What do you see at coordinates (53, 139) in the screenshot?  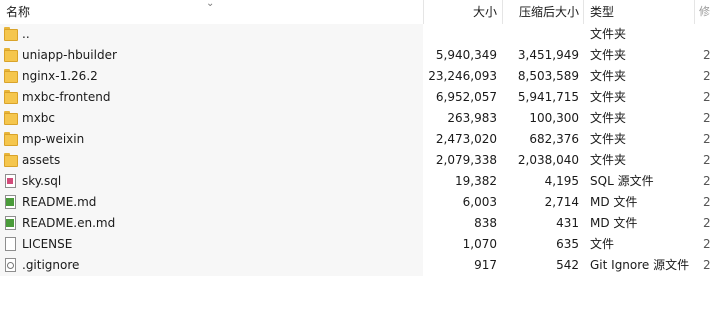 I see `file-name: mp-weixin` at bounding box center [53, 139].